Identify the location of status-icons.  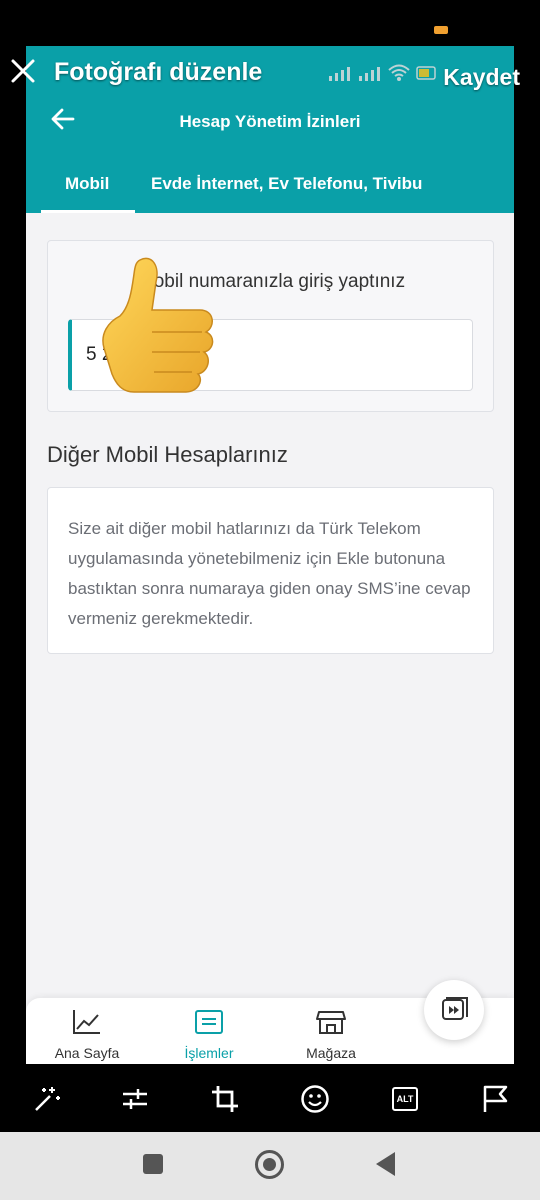
(383, 73).